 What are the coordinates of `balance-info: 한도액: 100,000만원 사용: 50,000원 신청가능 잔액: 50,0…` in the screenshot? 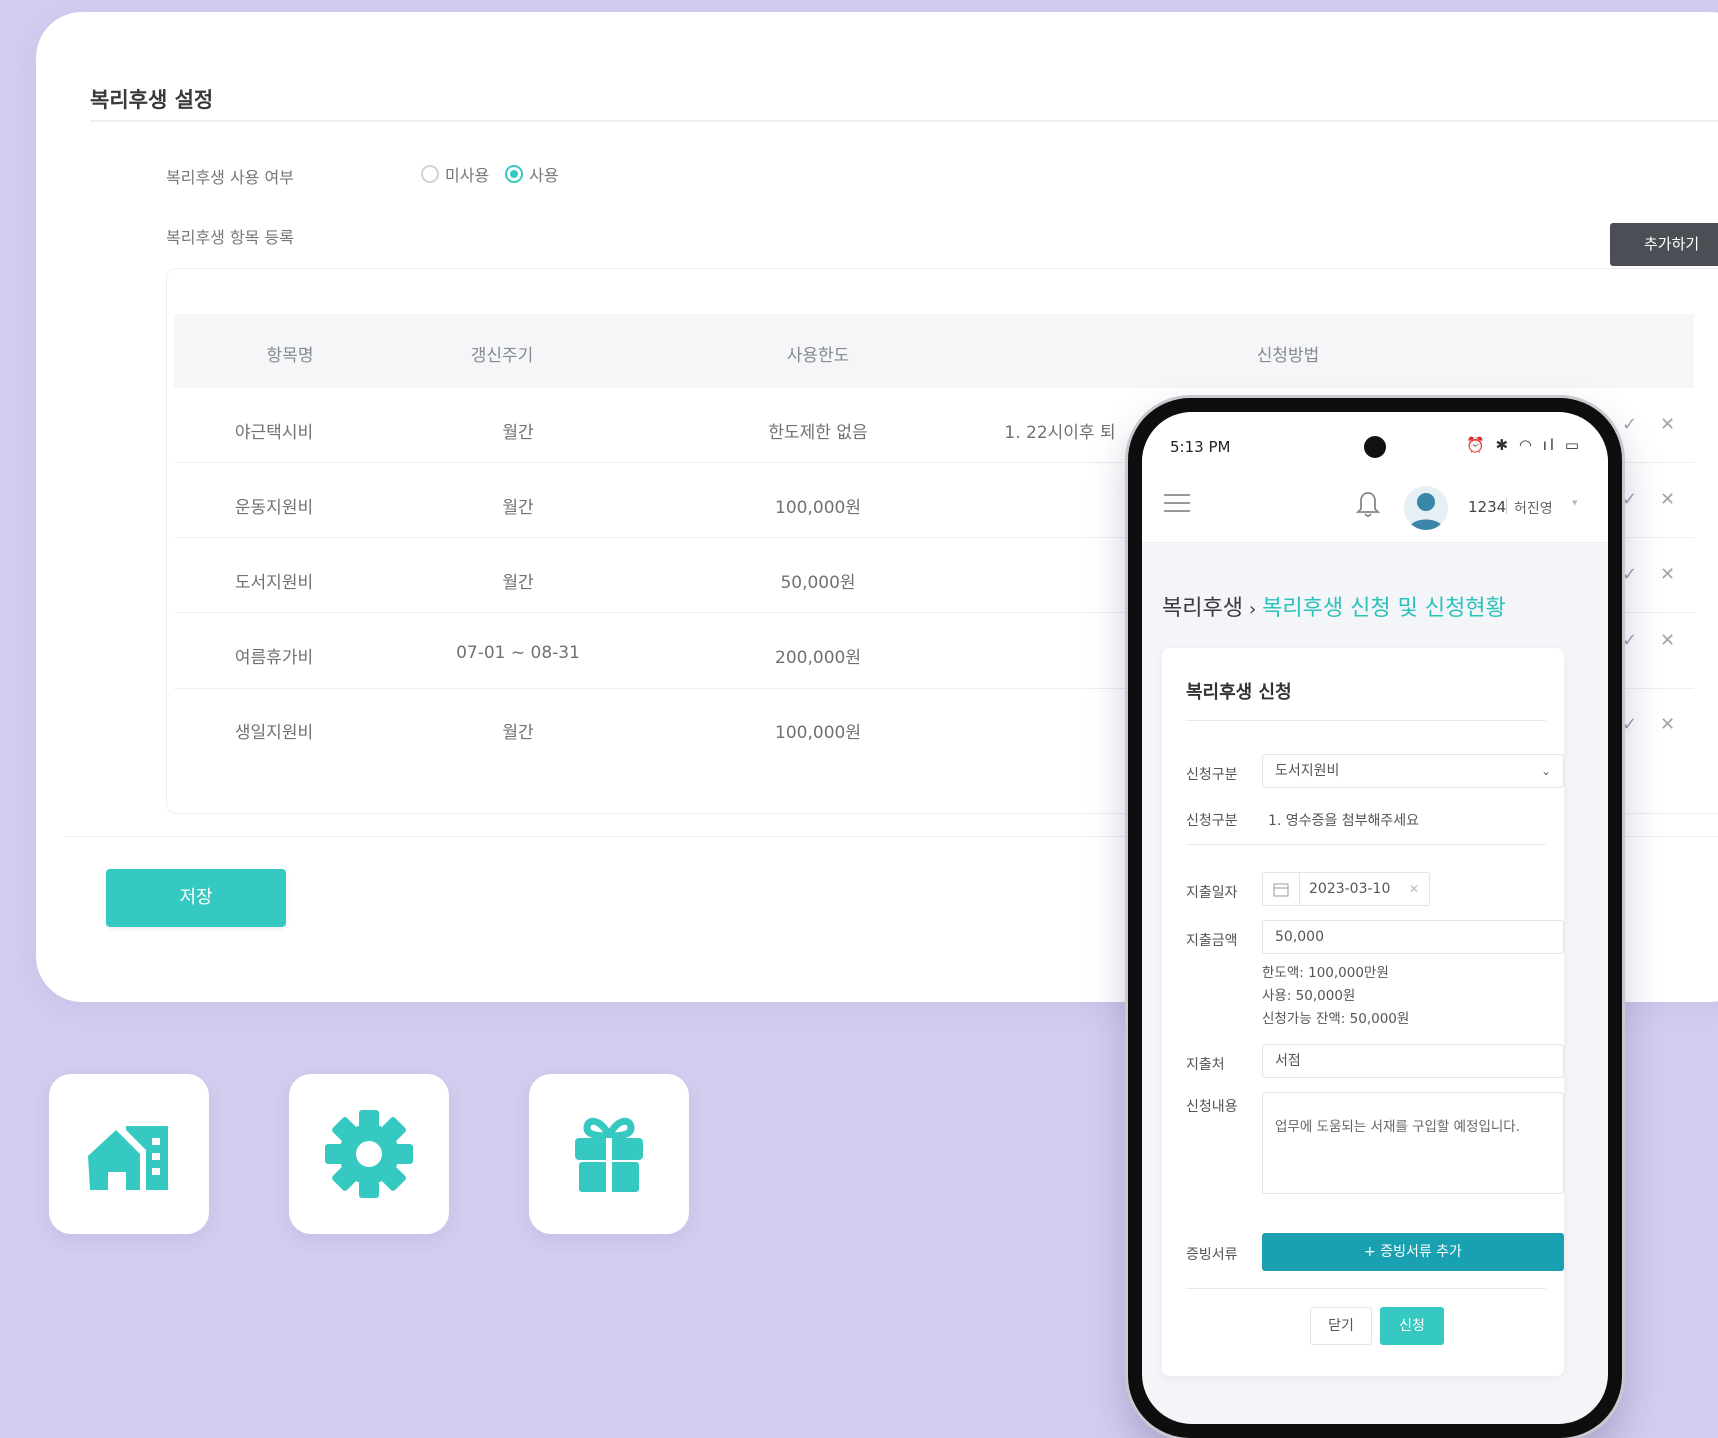 It's located at (1335, 996).